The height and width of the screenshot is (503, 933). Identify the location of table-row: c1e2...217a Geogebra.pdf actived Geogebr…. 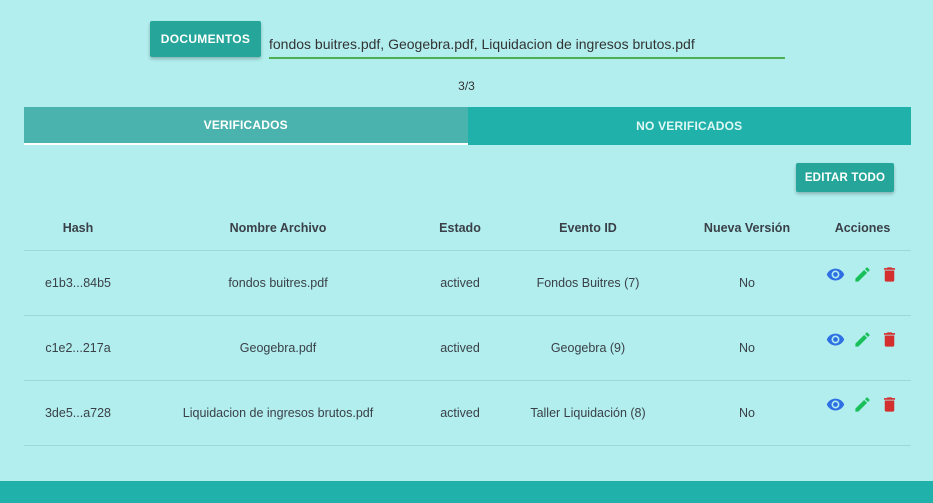
(467, 348).